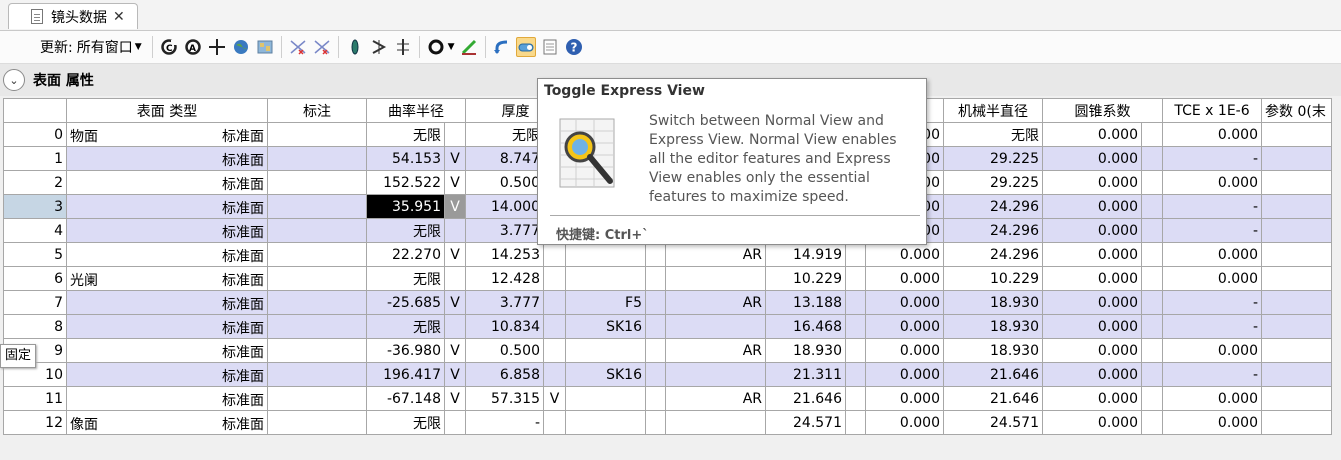  Describe the element at coordinates (193, 47) in the screenshot. I see `auto-update-icon: A` at that location.